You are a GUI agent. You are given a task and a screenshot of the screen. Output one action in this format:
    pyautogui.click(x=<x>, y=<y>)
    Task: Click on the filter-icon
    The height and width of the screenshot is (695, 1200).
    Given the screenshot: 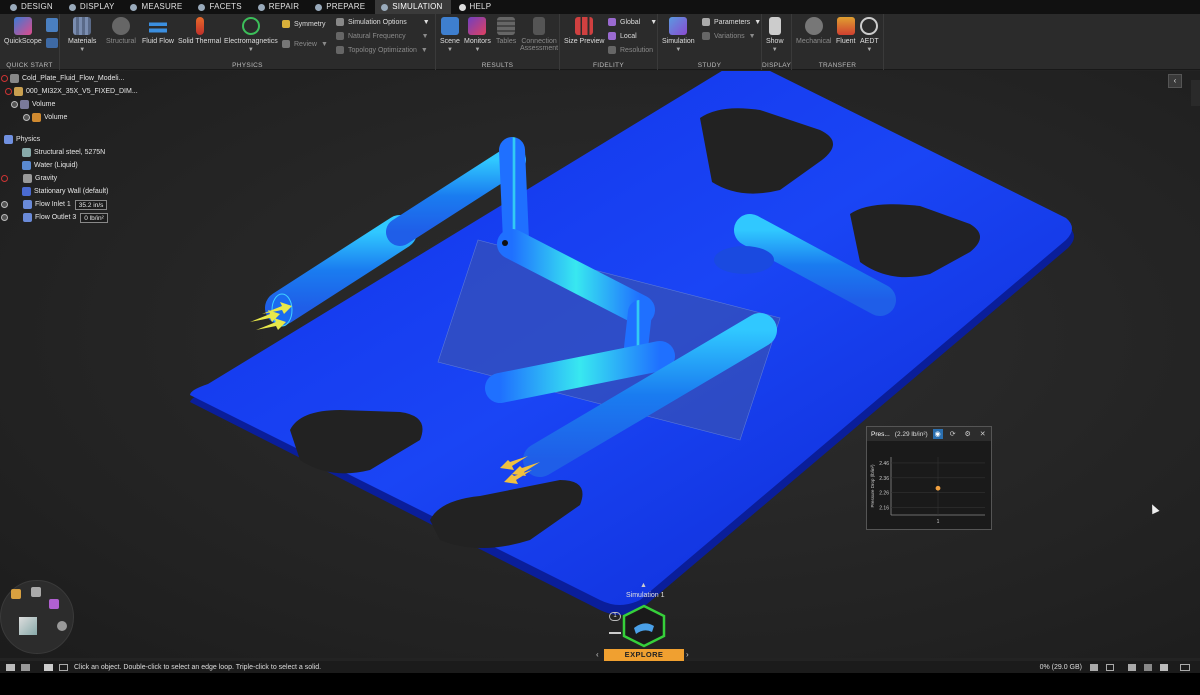 What is the action you would take?
    pyautogui.click(x=1094, y=667)
    